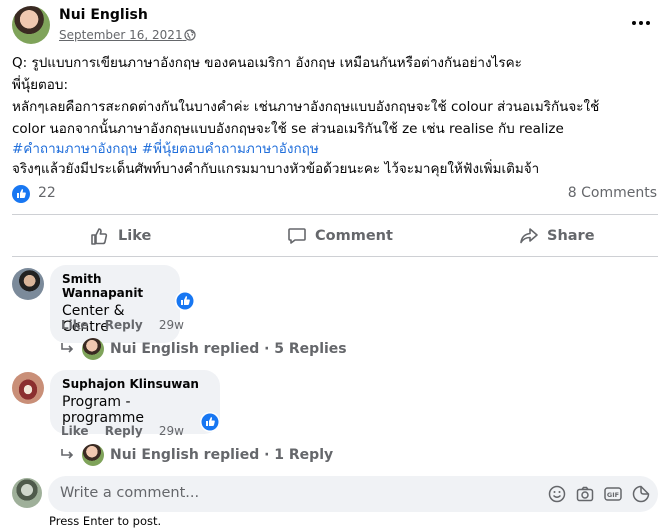  I want to click on reaction-count: 22, so click(47, 193).